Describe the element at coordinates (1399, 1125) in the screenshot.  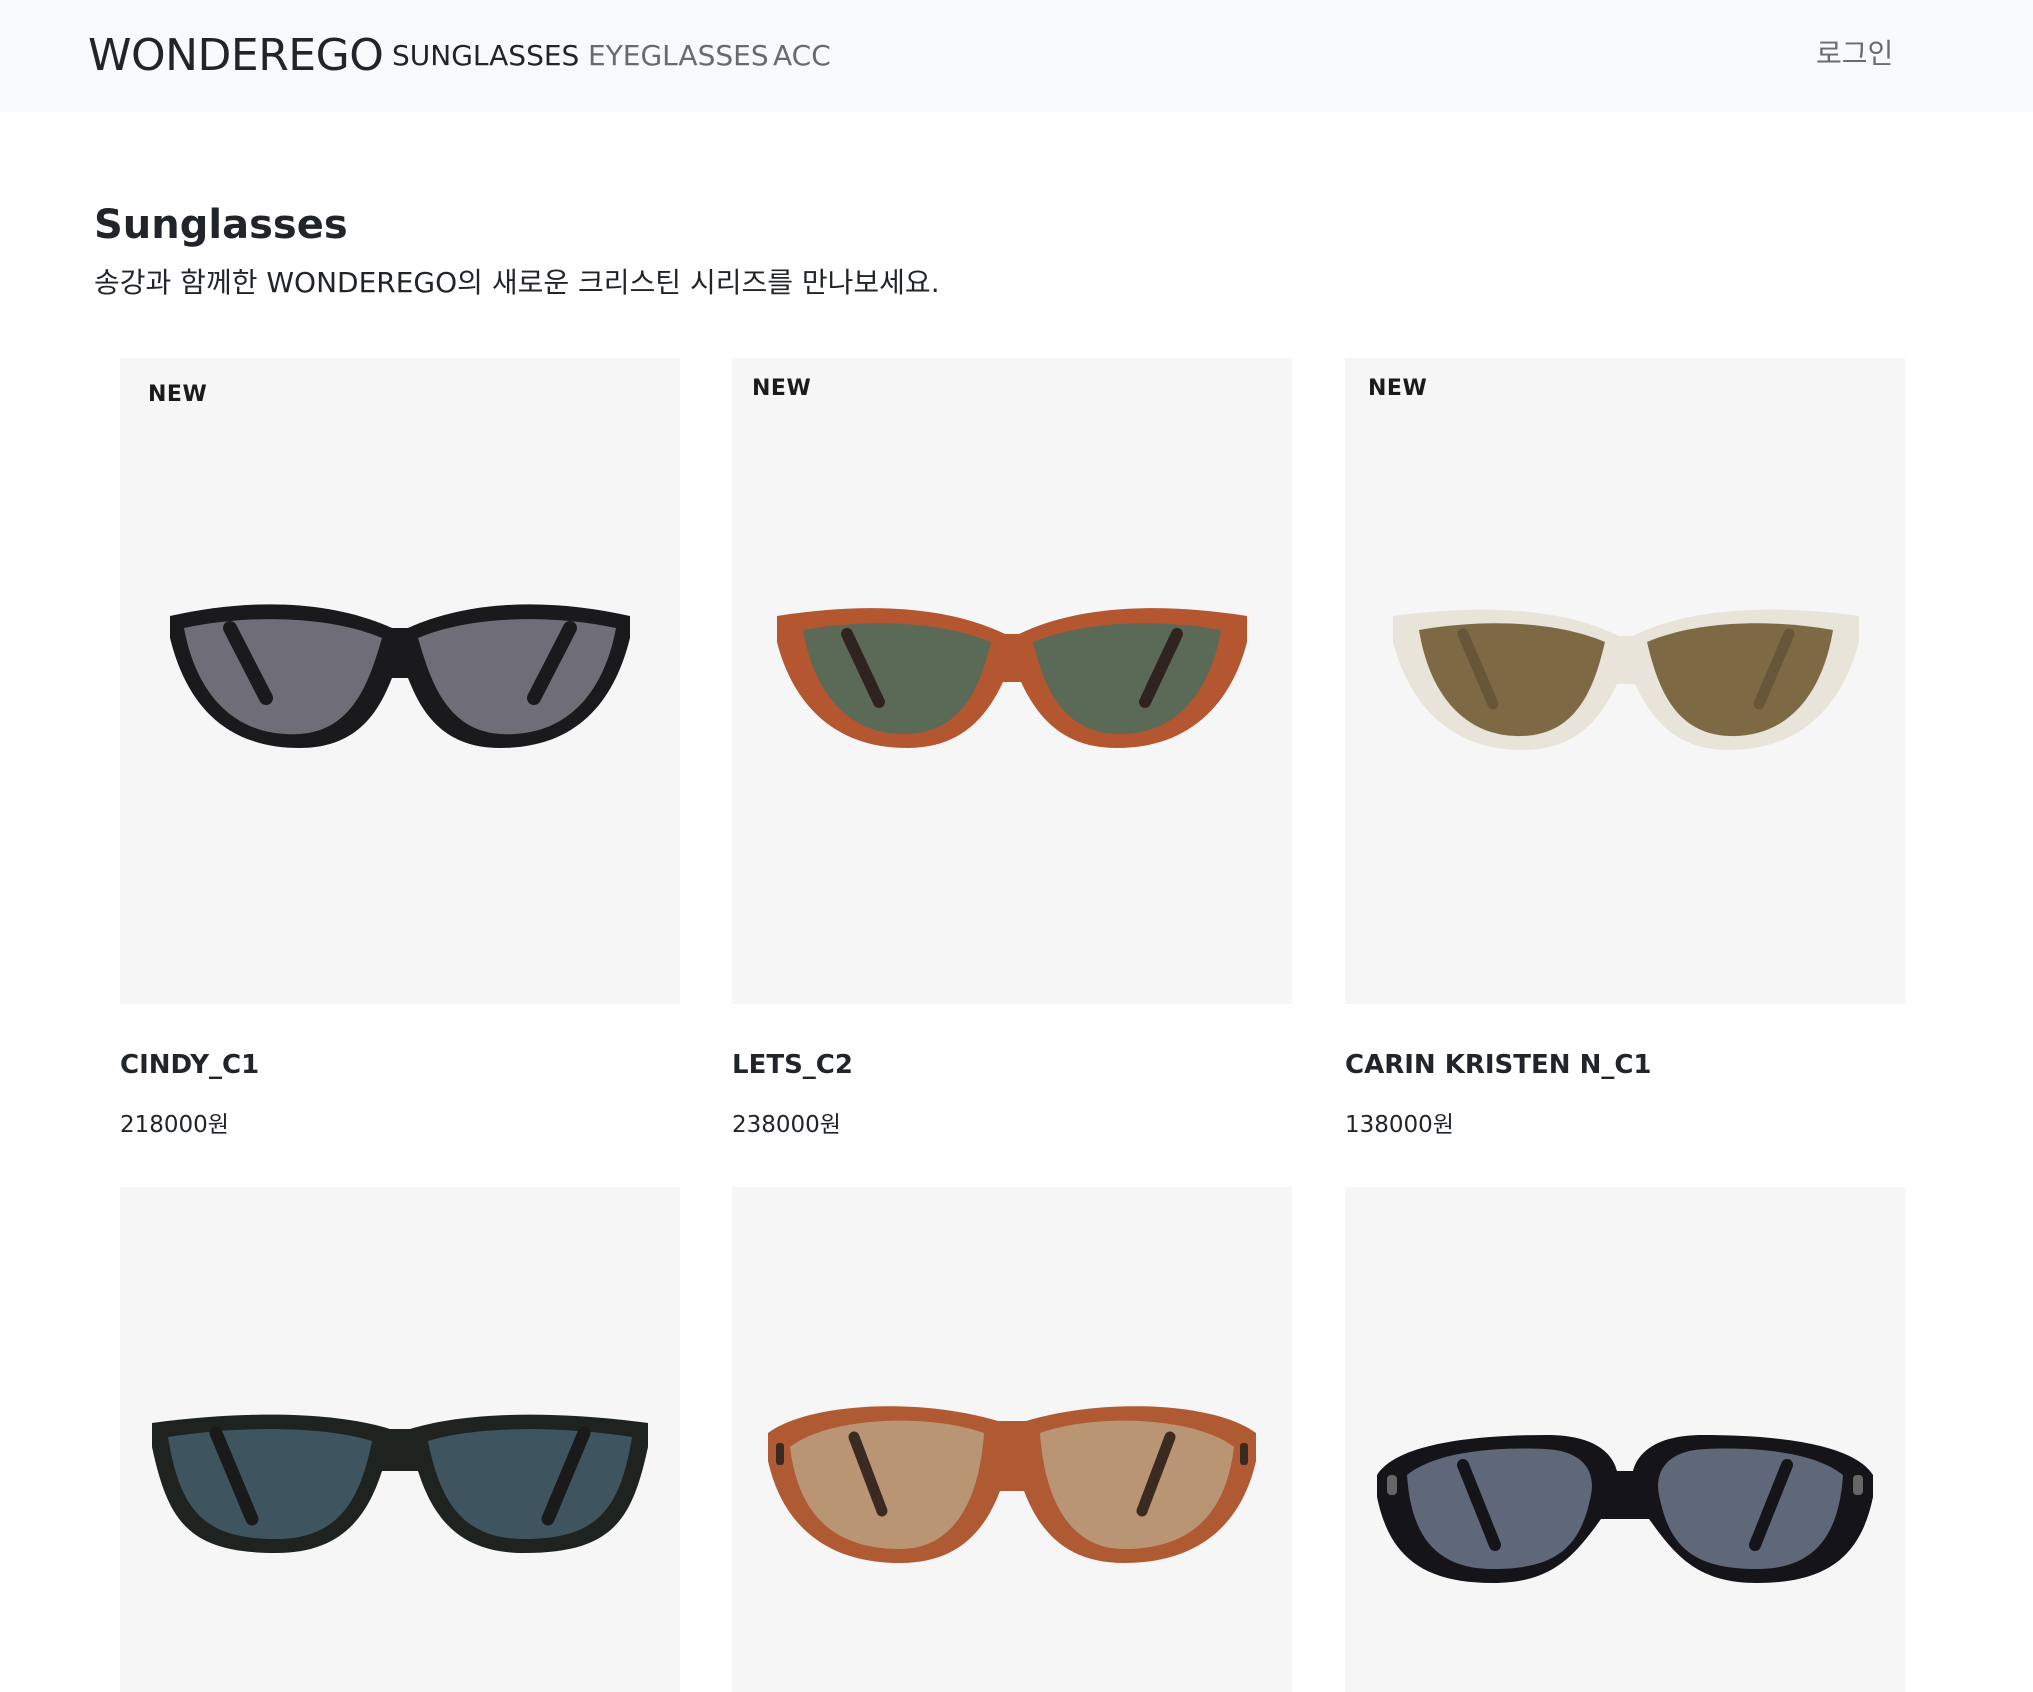
I see `product-price: 138000원` at that location.